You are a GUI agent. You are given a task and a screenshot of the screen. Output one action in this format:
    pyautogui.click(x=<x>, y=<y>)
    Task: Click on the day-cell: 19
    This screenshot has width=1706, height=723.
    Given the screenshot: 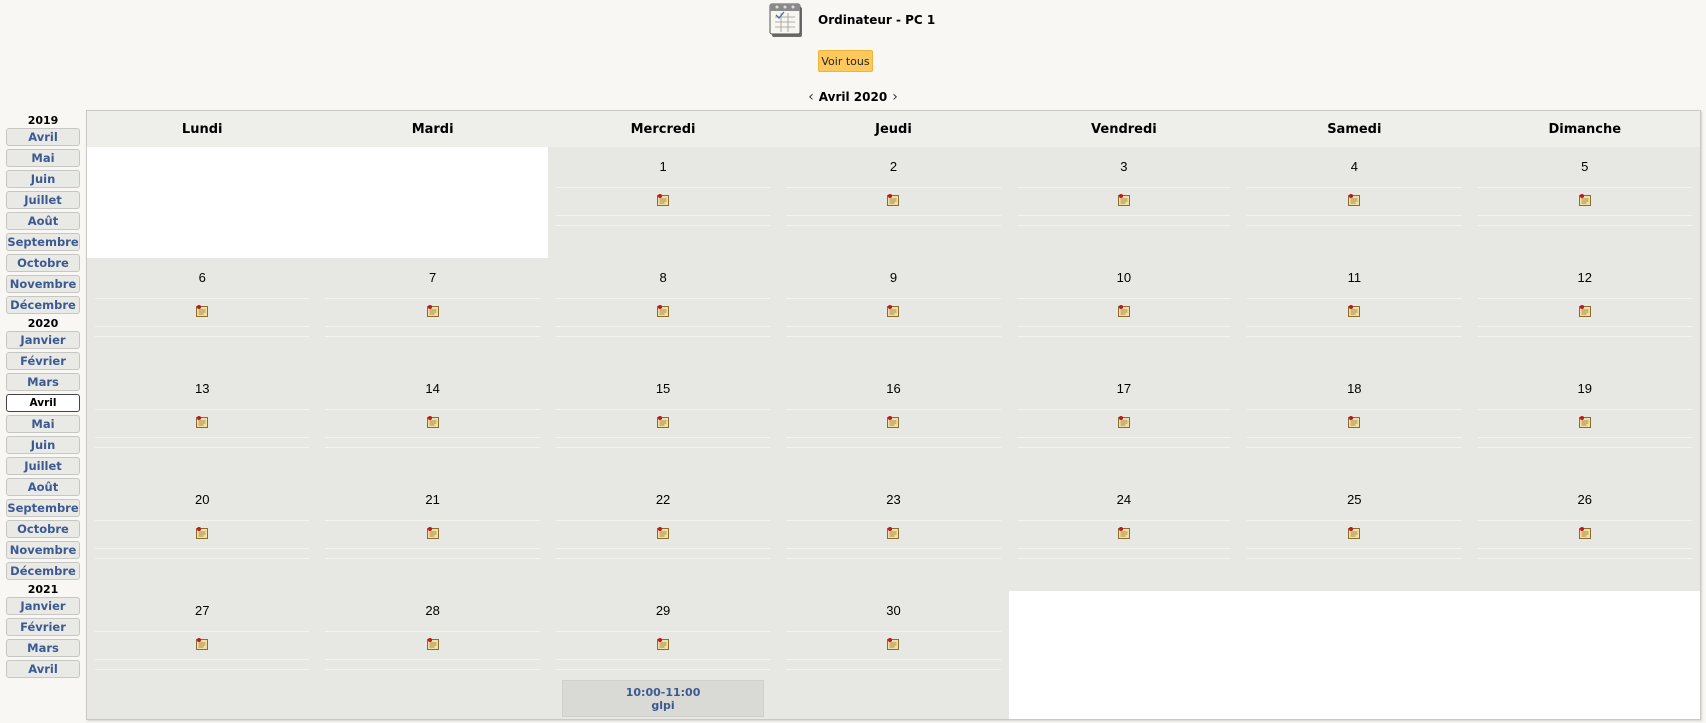 What is the action you would take?
    pyautogui.click(x=1584, y=424)
    